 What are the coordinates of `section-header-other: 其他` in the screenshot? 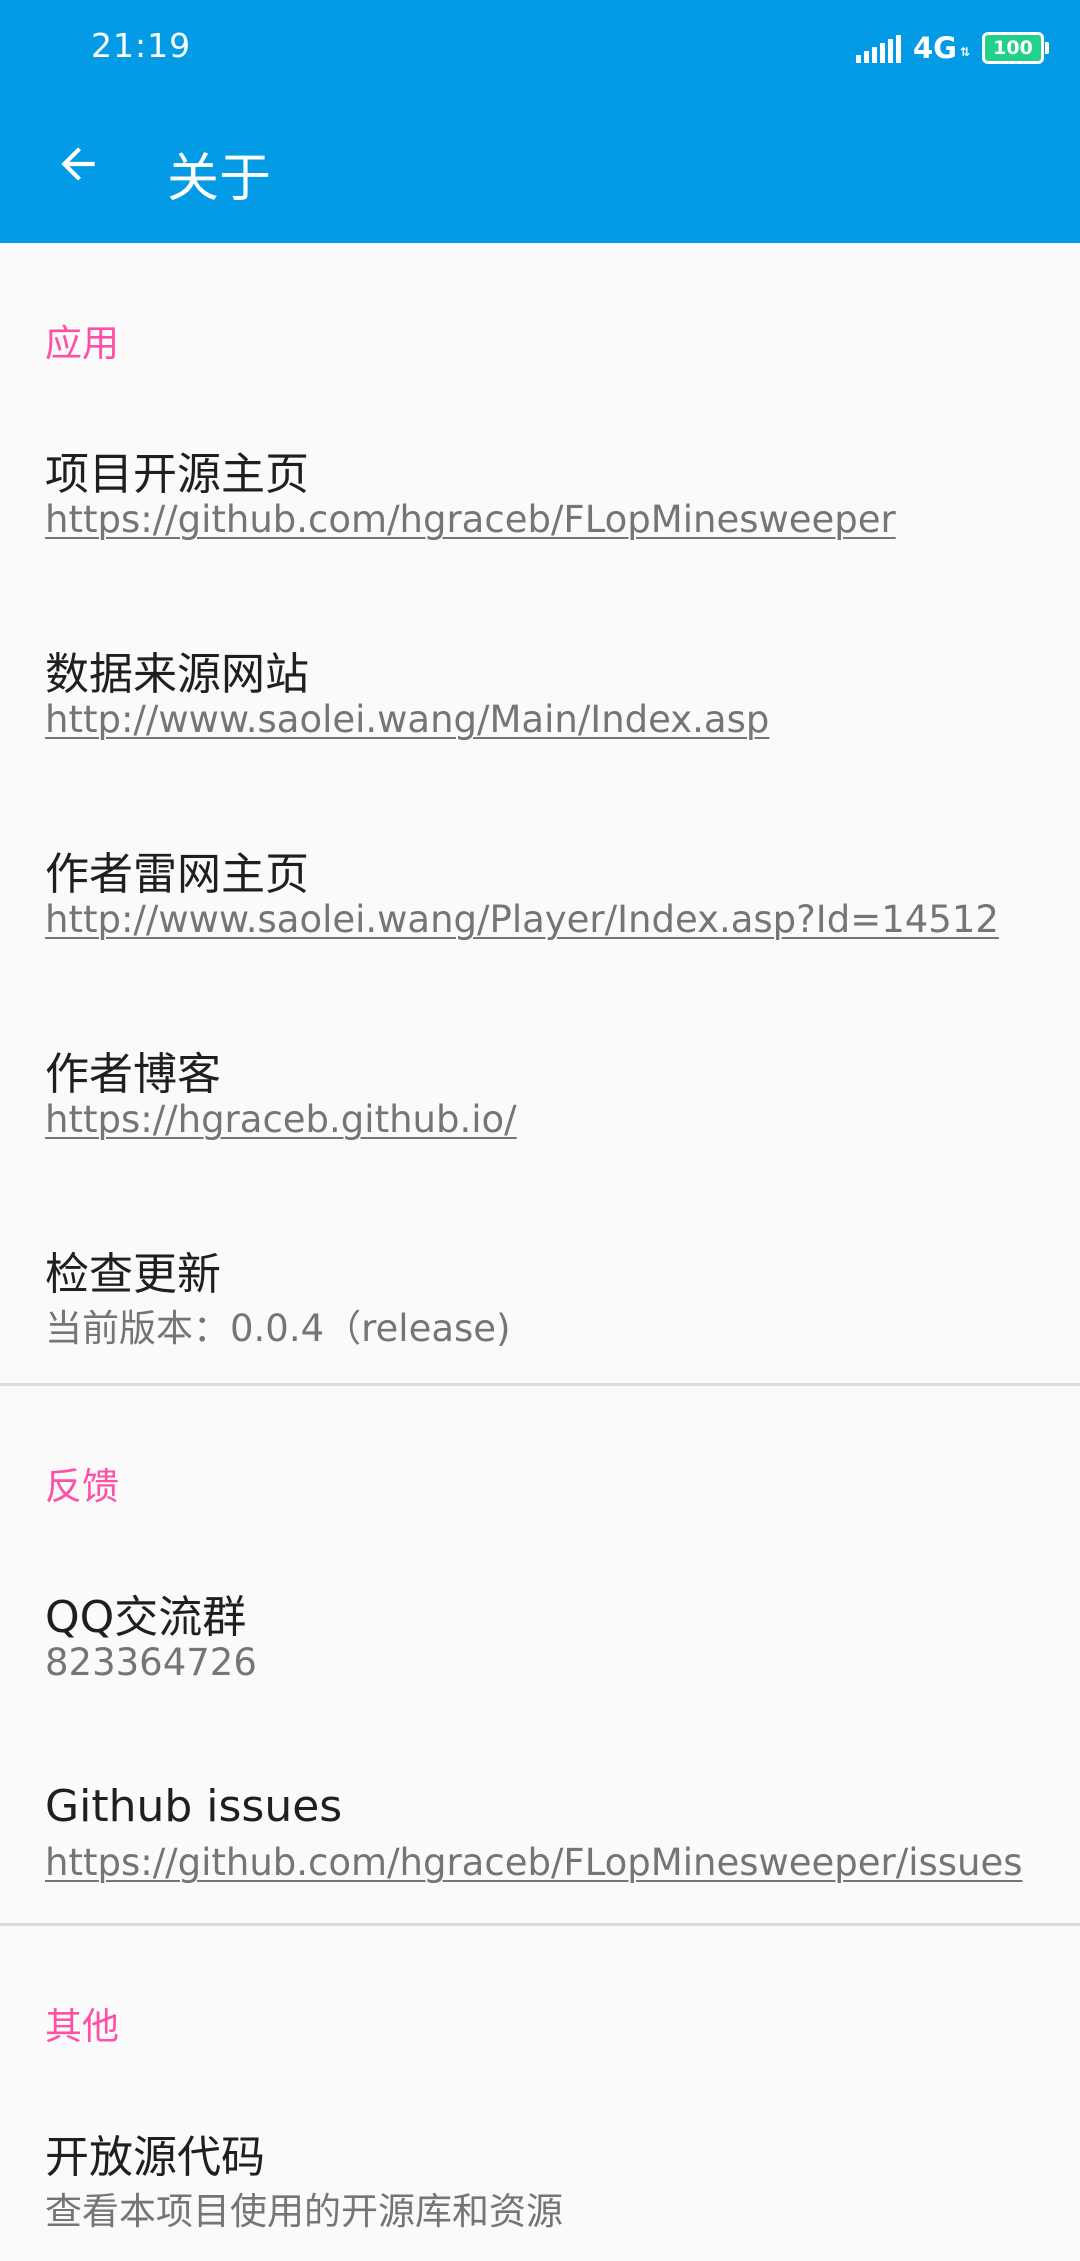 It's located at (82, 2026).